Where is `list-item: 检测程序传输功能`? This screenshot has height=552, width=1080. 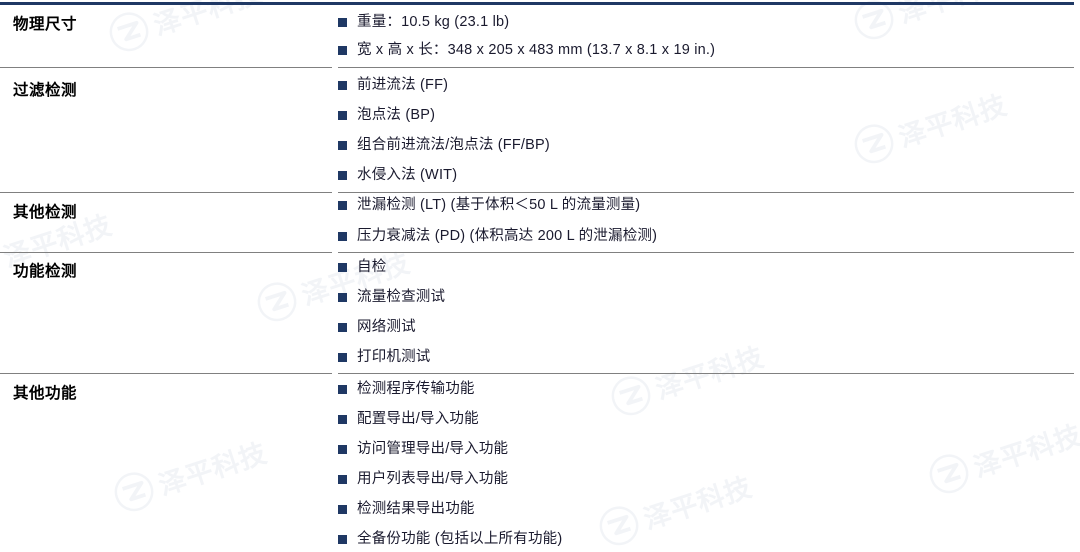
list-item: 检测程序传输功能 is located at coordinates (406, 389).